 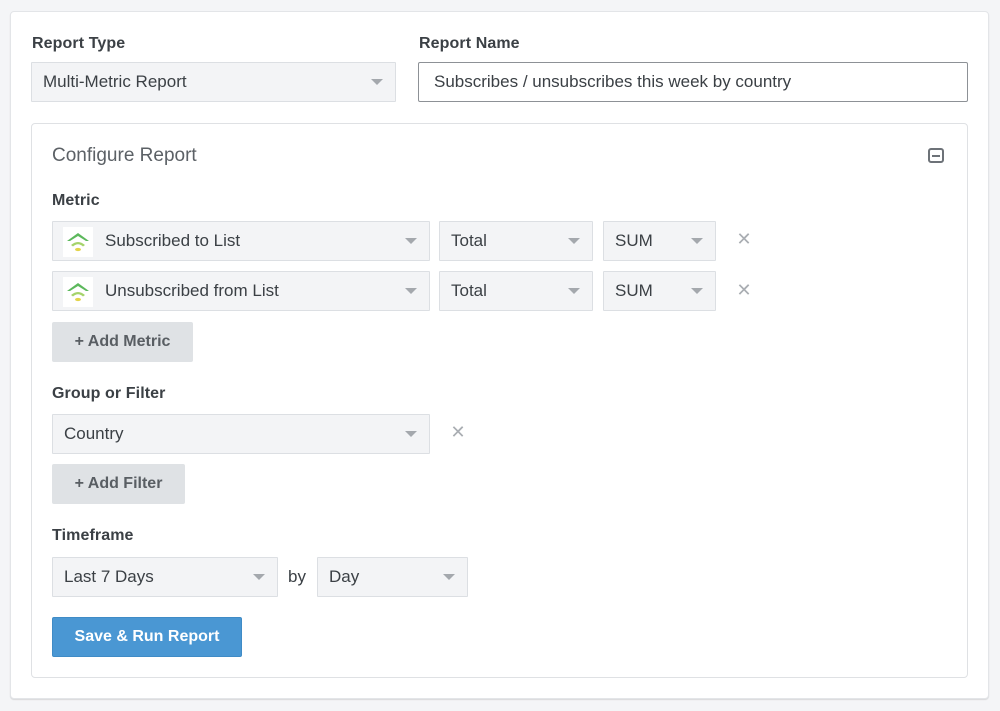 What do you see at coordinates (392, 577) in the screenshot?
I see `interval-select: Day` at bounding box center [392, 577].